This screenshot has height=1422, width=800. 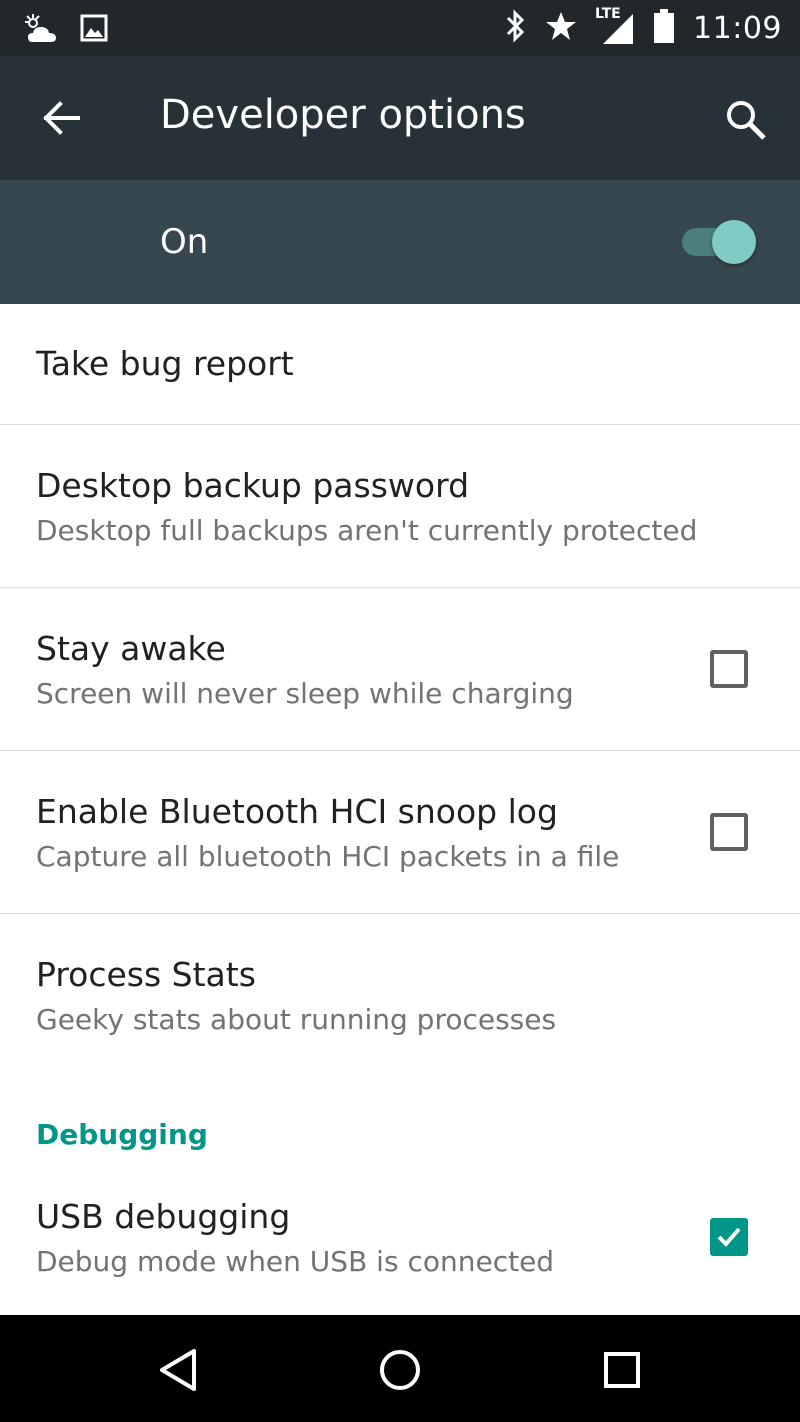 I want to click on pref-take-bug-report: Take bug report, so click(x=400, y=364).